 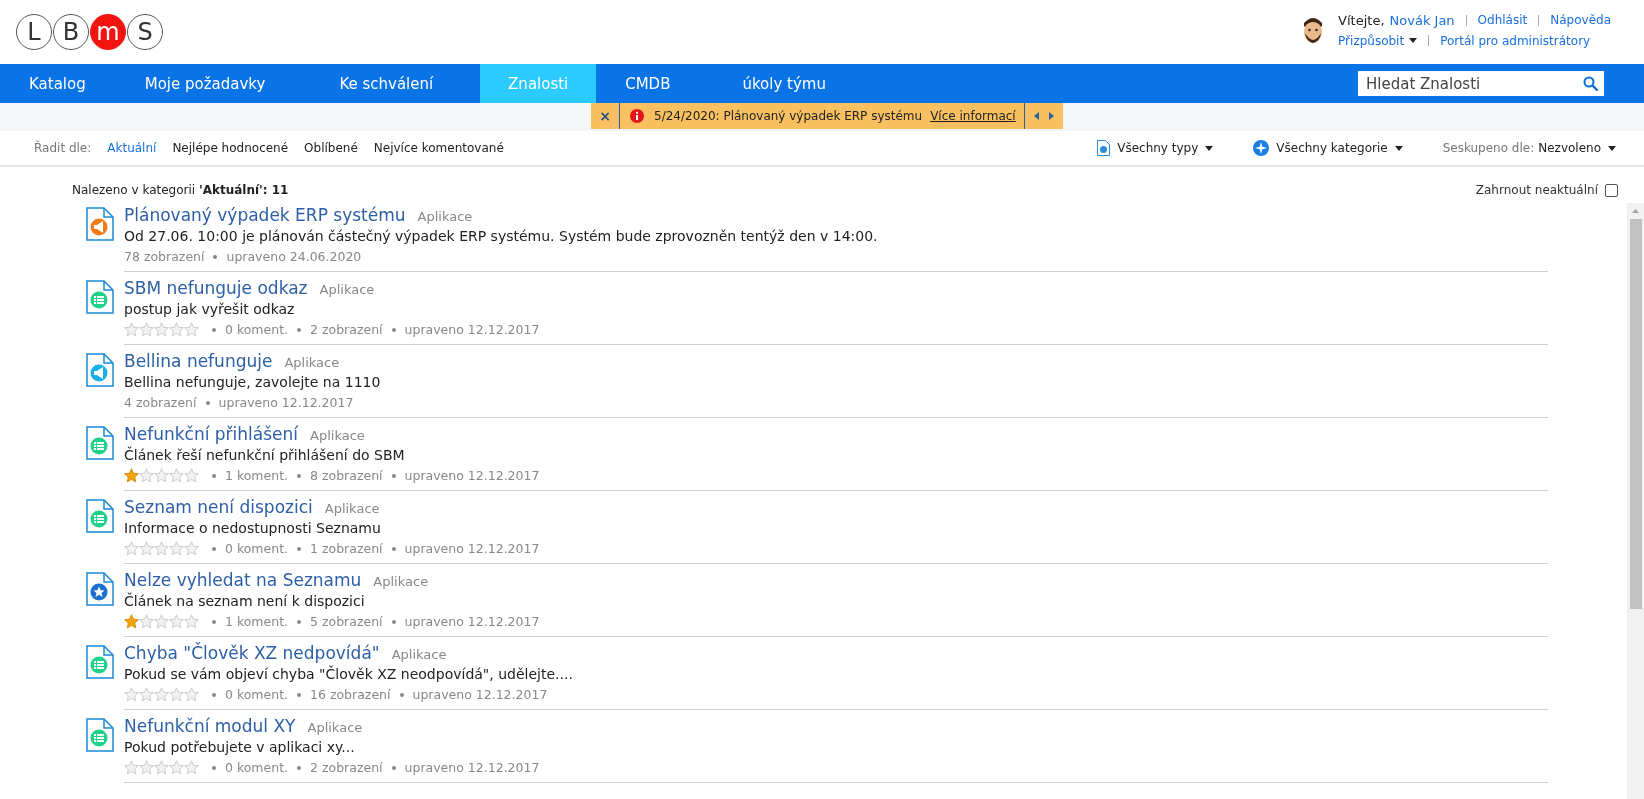 I want to click on nav-tab: Moje požadavky, so click(x=212, y=83).